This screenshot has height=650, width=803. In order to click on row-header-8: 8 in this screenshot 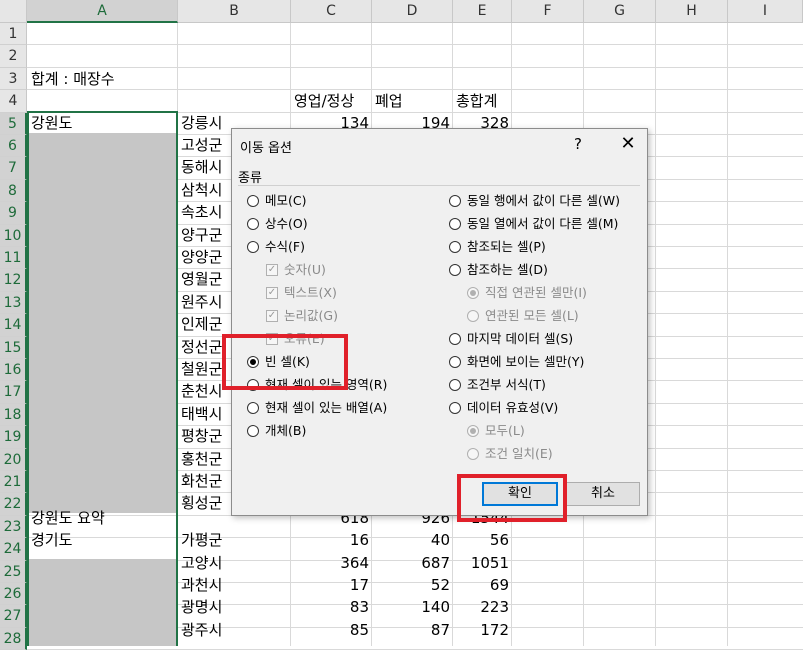, I will do `click(13, 191)`.